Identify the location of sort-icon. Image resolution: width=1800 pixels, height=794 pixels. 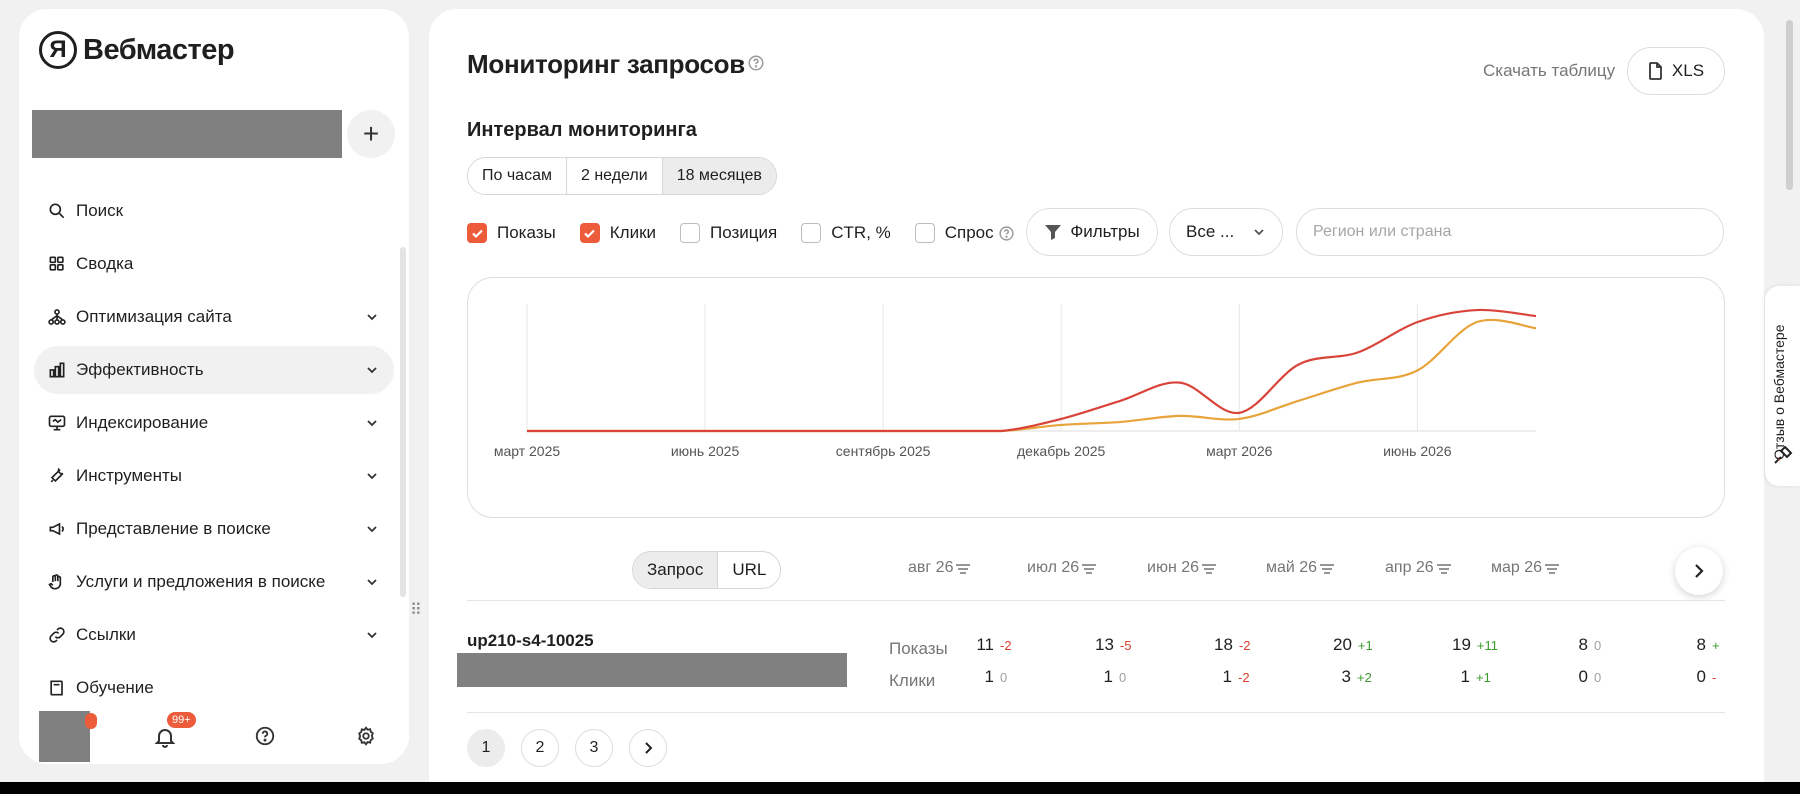
(1444, 568).